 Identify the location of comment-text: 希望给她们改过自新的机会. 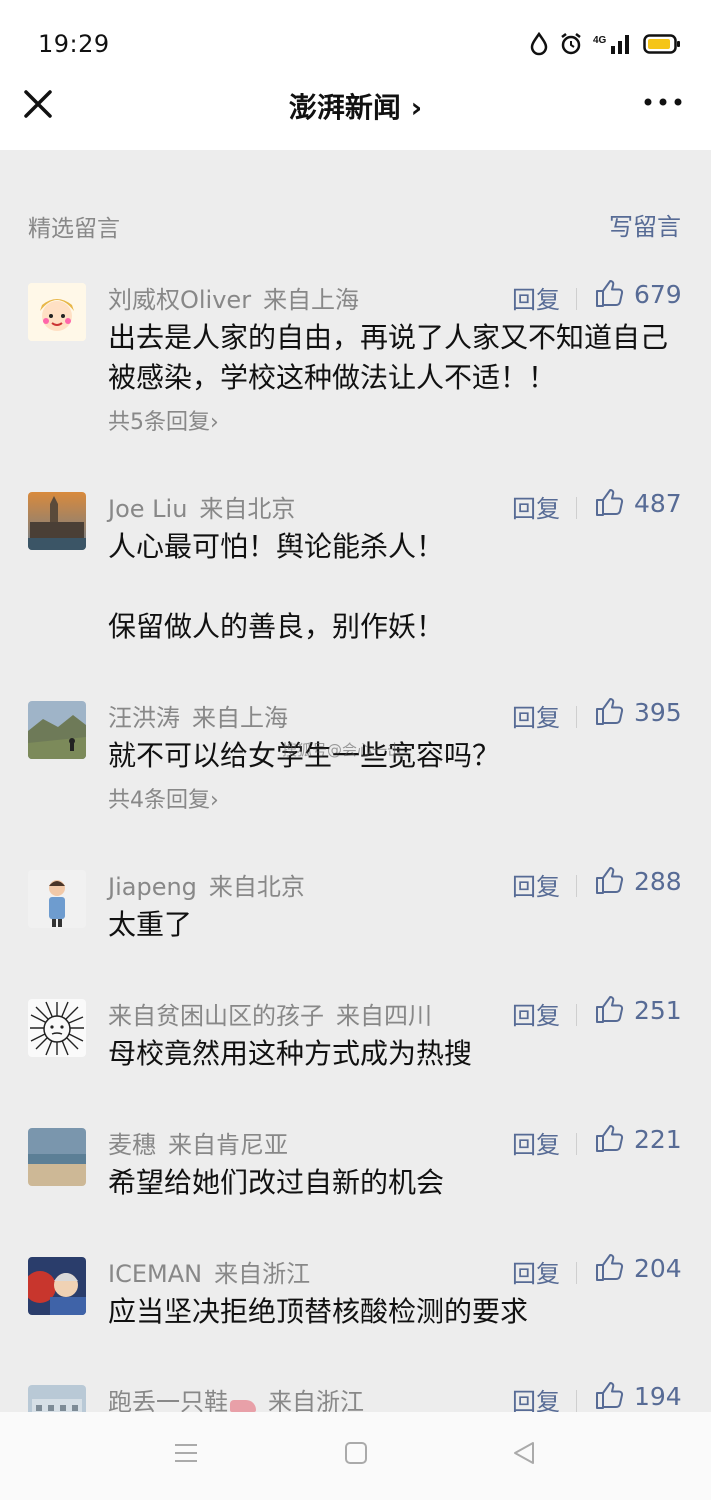
(276, 1182).